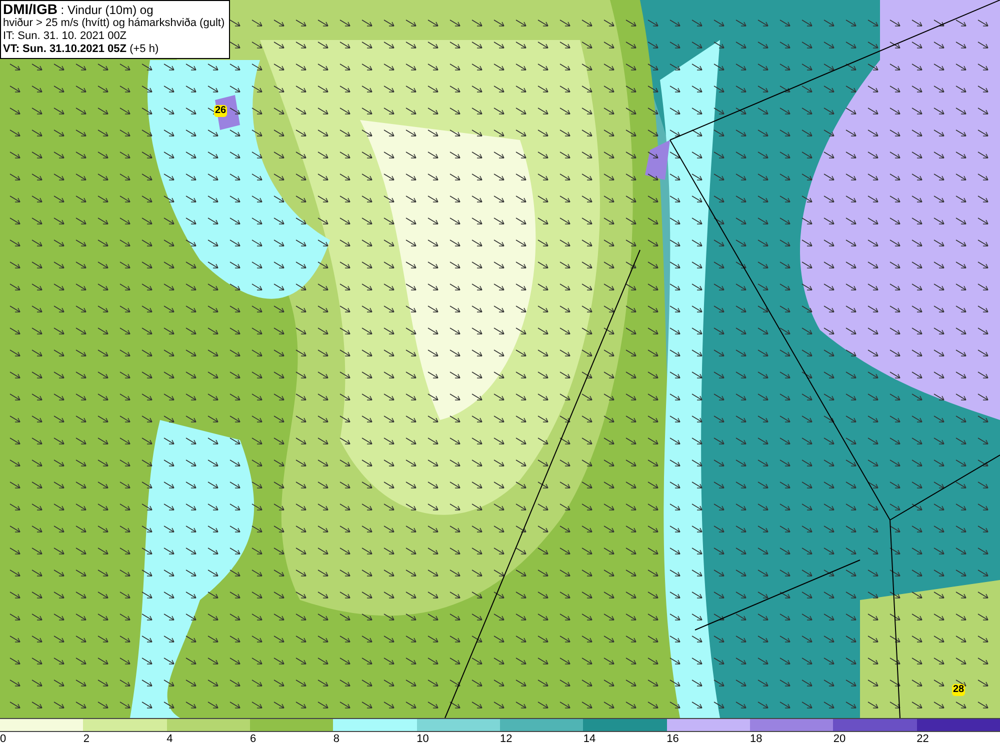  What do you see at coordinates (422, 739) in the screenshot?
I see `legend-tick-label: 10` at bounding box center [422, 739].